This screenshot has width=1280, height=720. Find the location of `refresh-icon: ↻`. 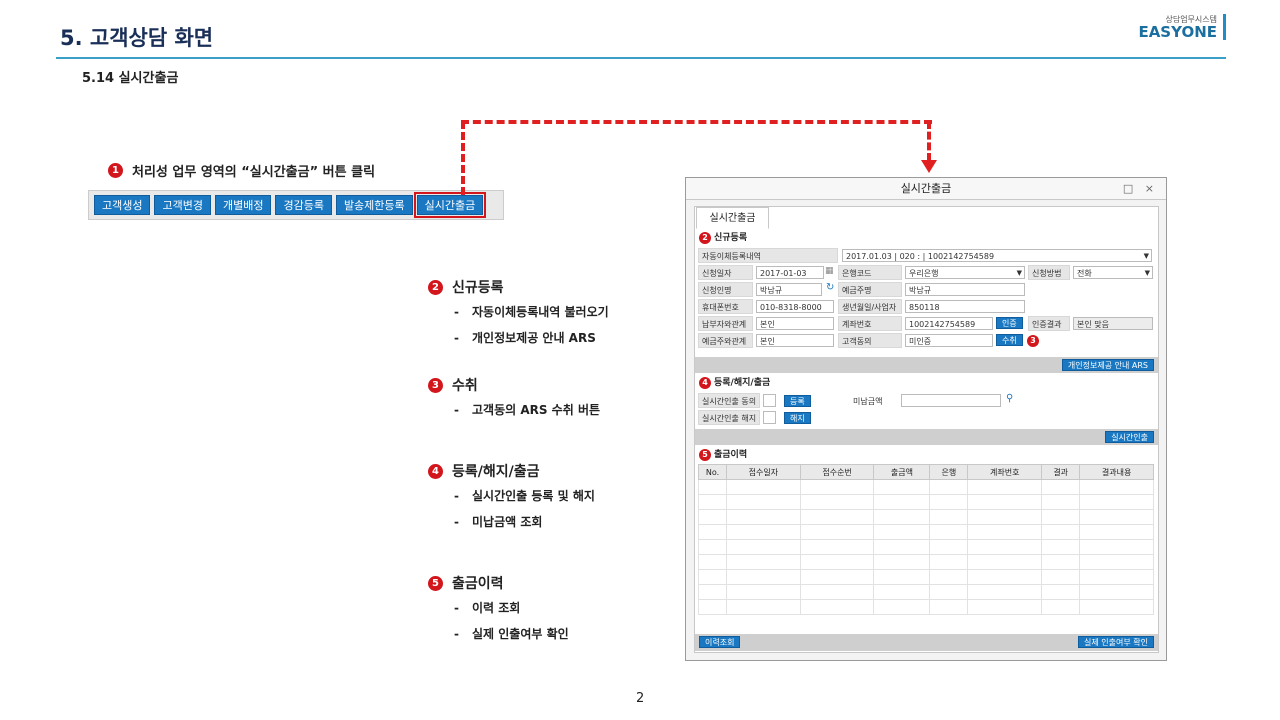

refresh-icon: ↻ is located at coordinates (830, 287).